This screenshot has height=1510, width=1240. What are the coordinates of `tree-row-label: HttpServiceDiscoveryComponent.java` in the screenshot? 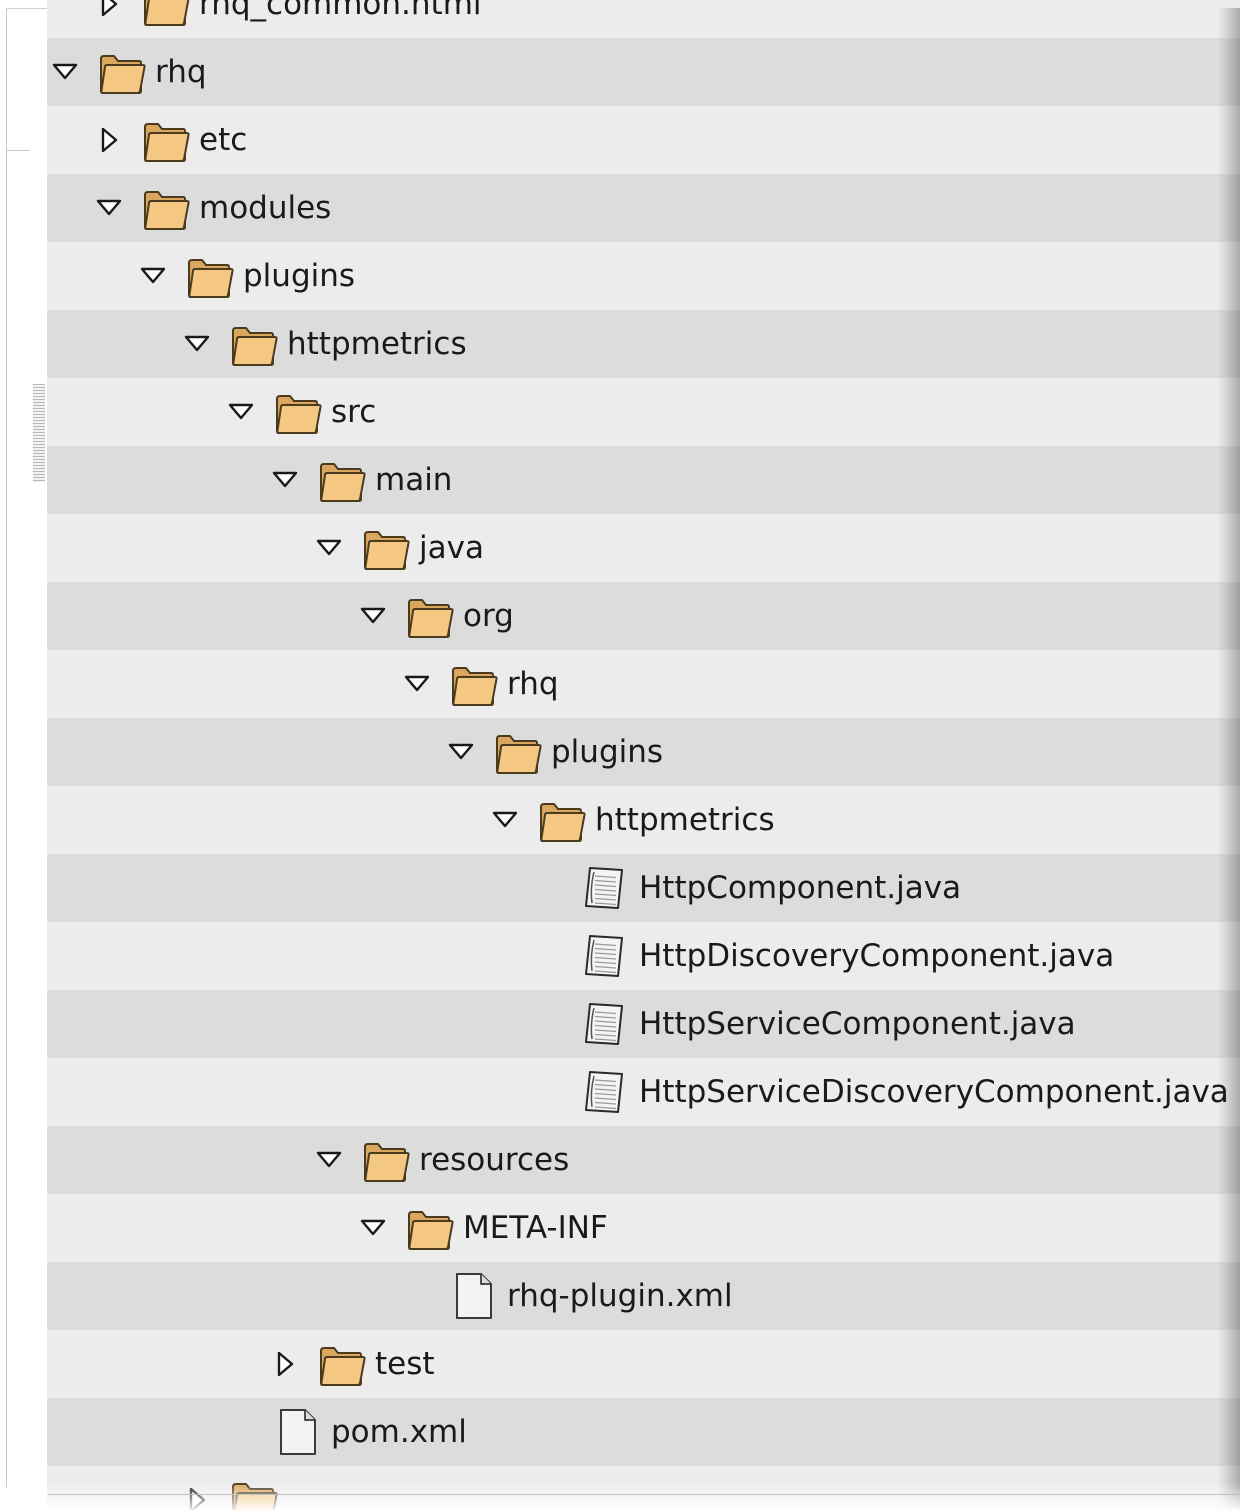 It's located at (934, 1092).